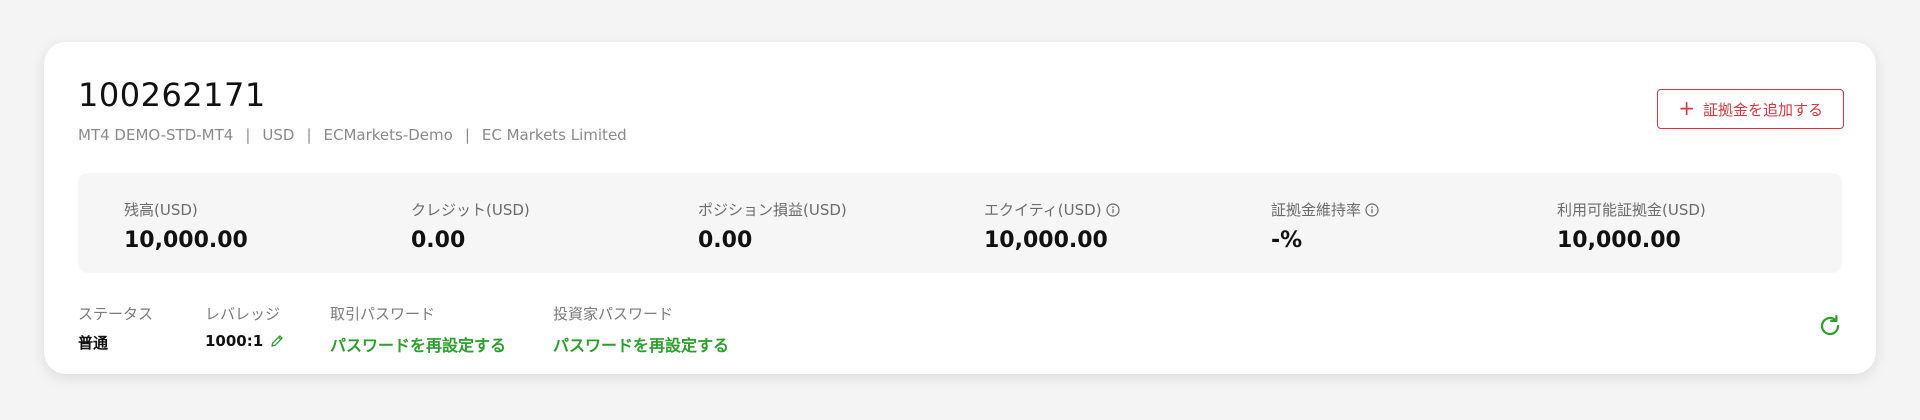 The width and height of the screenshot is (1920, 420). I want to click on stat-label: 残高(USD), so click(186, 209).